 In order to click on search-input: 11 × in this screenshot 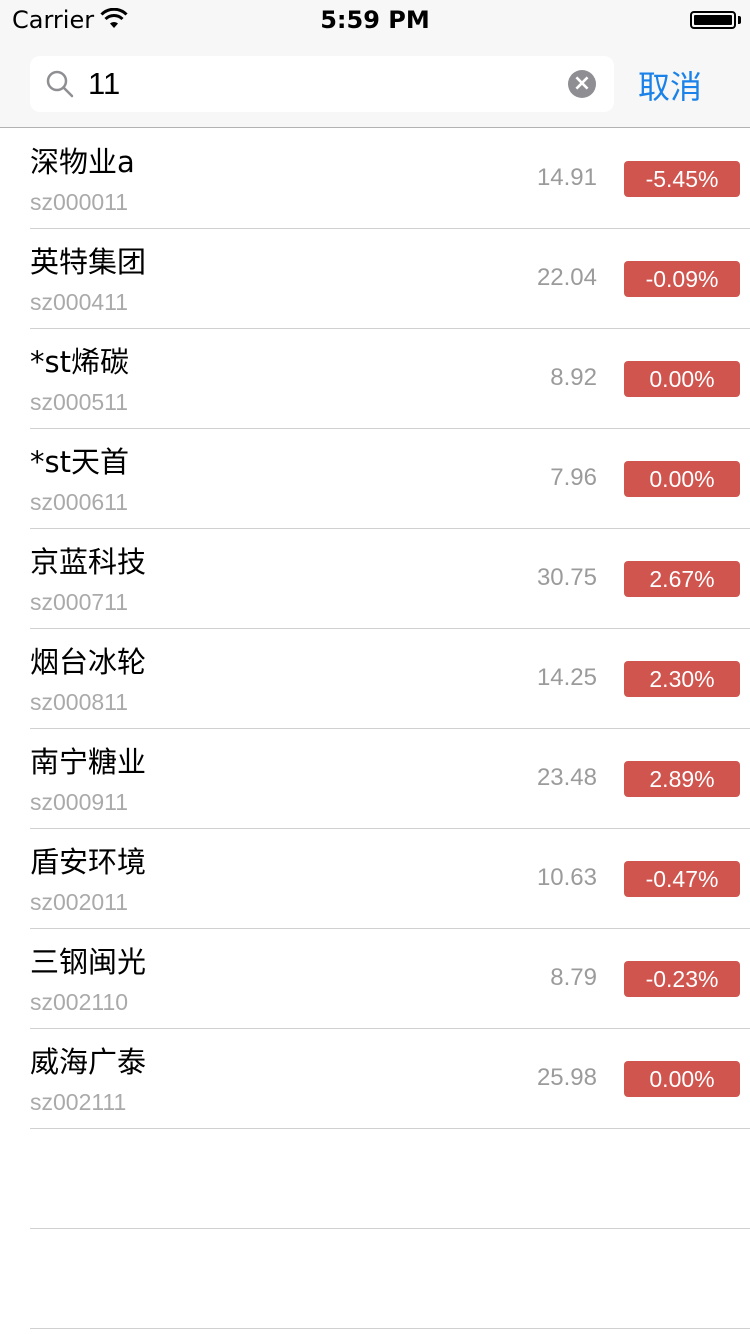, I will do `click(322, 84)`.